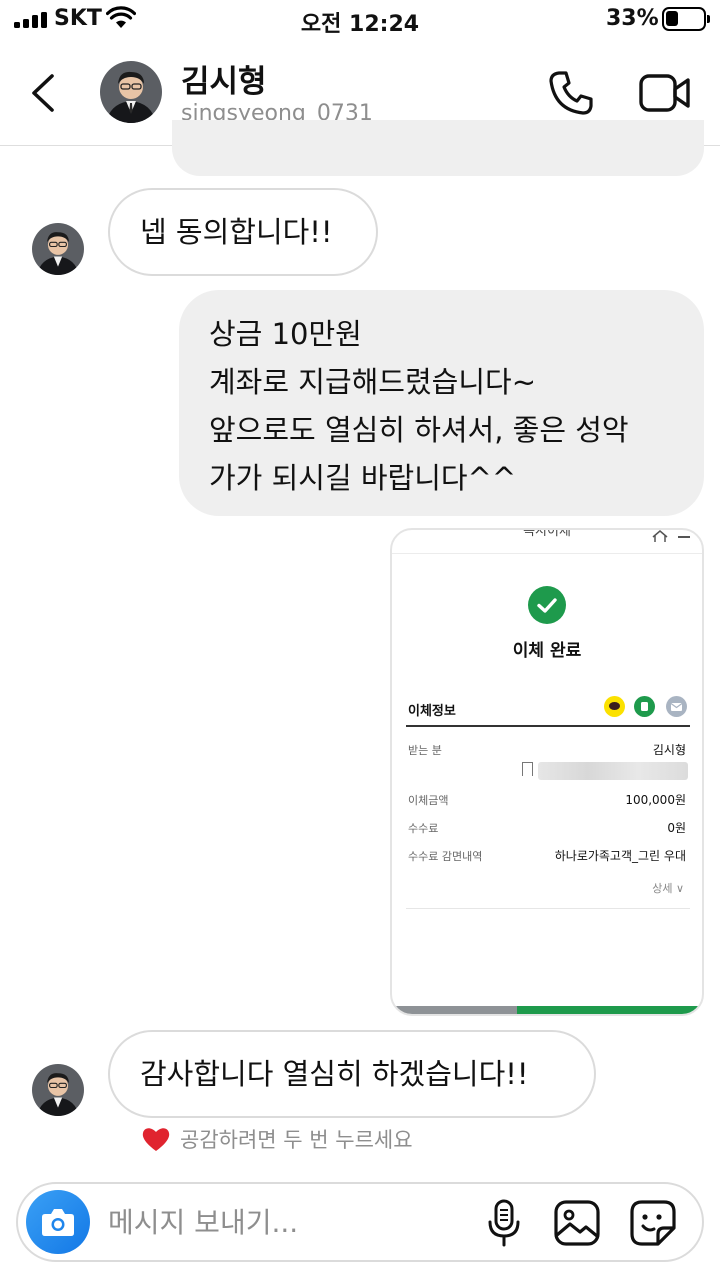  I want to click on receipt-label: 이체금액, so click(428, 800).